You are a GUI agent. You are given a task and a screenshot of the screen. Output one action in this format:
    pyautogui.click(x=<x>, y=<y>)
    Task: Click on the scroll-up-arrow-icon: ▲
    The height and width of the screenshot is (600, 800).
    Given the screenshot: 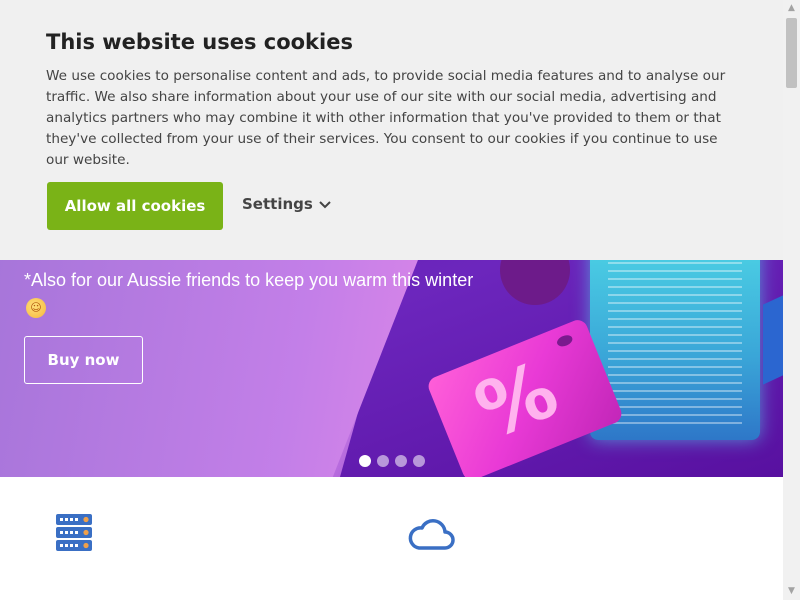 What is the action you would take?
    pyautogui.click(x=791, y=8)
    